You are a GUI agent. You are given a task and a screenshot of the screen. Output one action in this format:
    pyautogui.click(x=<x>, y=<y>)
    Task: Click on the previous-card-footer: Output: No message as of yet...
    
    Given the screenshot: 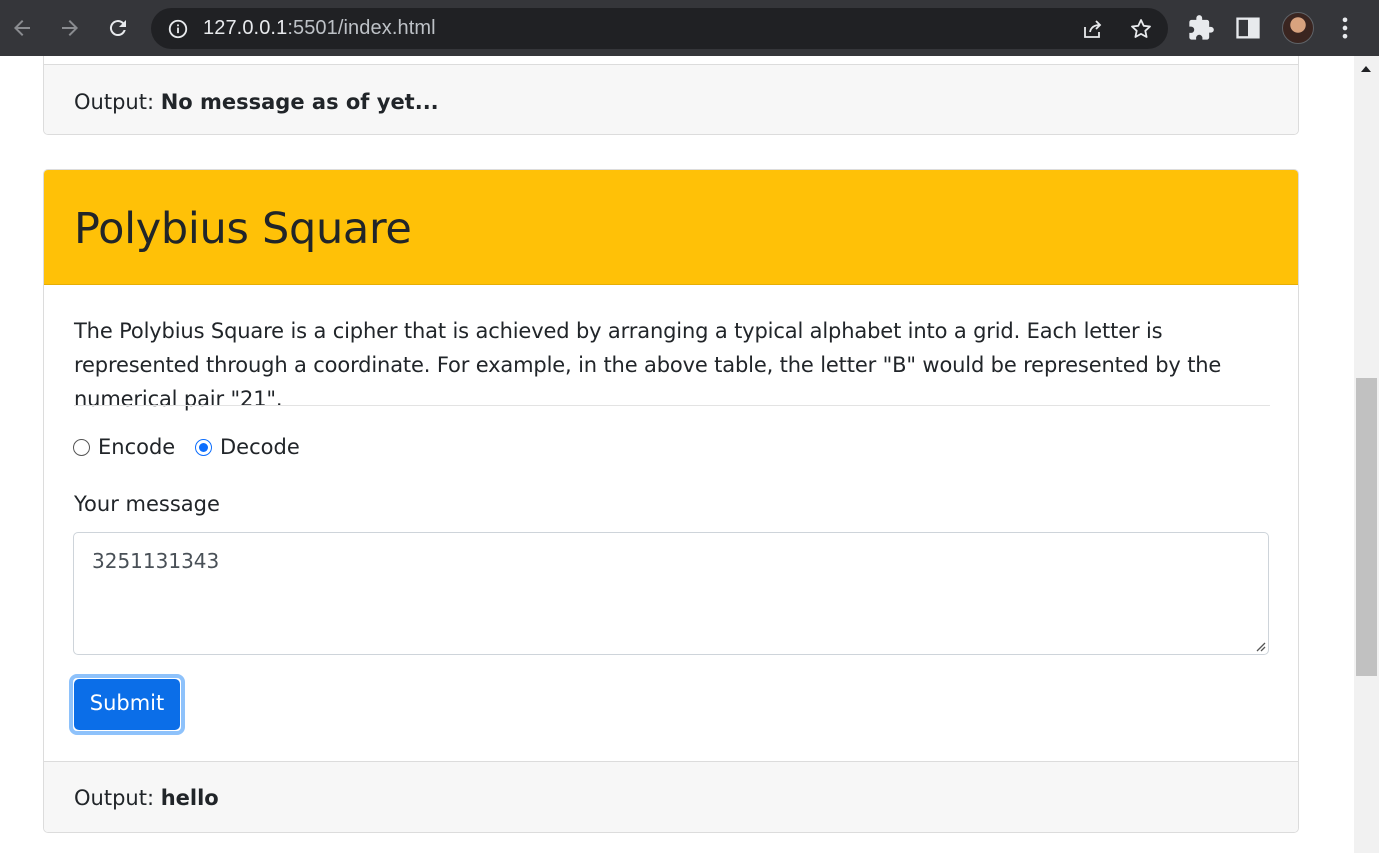 What is the action you would take?
    pyautogui.click(x=671, y=99)
    